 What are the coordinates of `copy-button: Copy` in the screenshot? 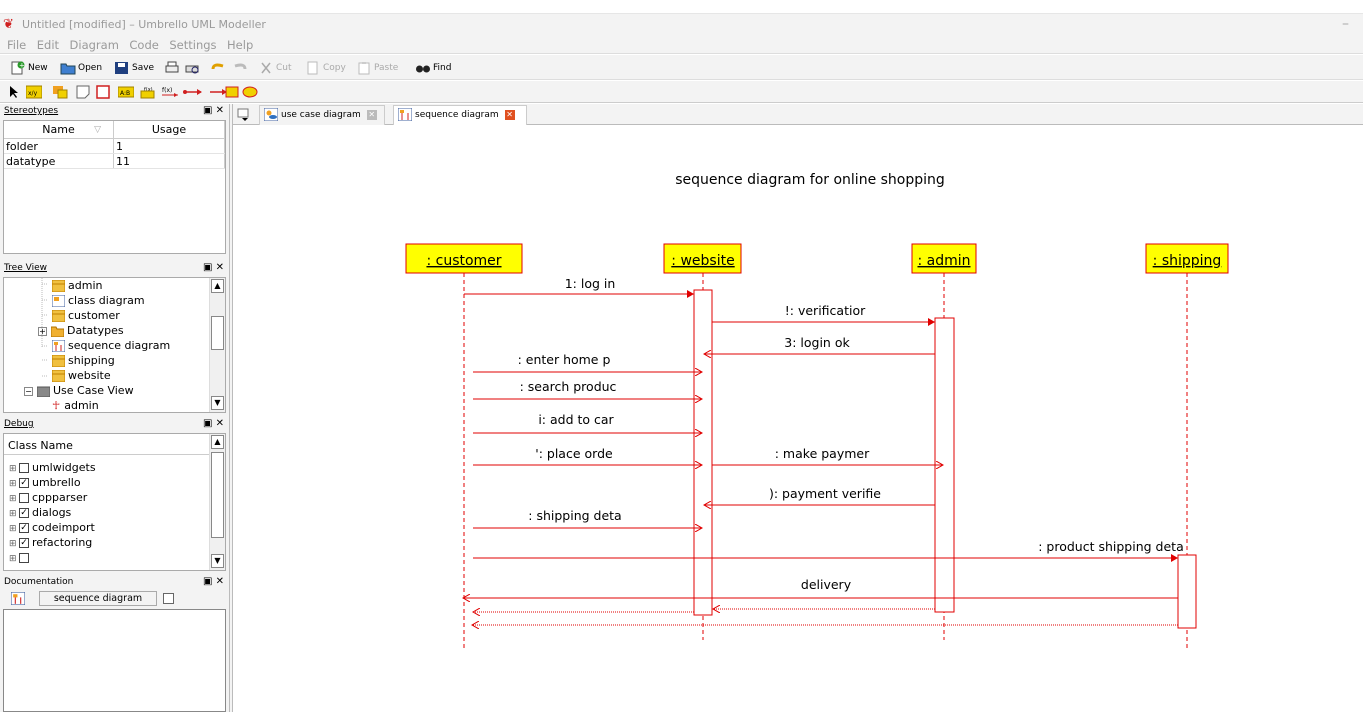 It's located at (325, 68).